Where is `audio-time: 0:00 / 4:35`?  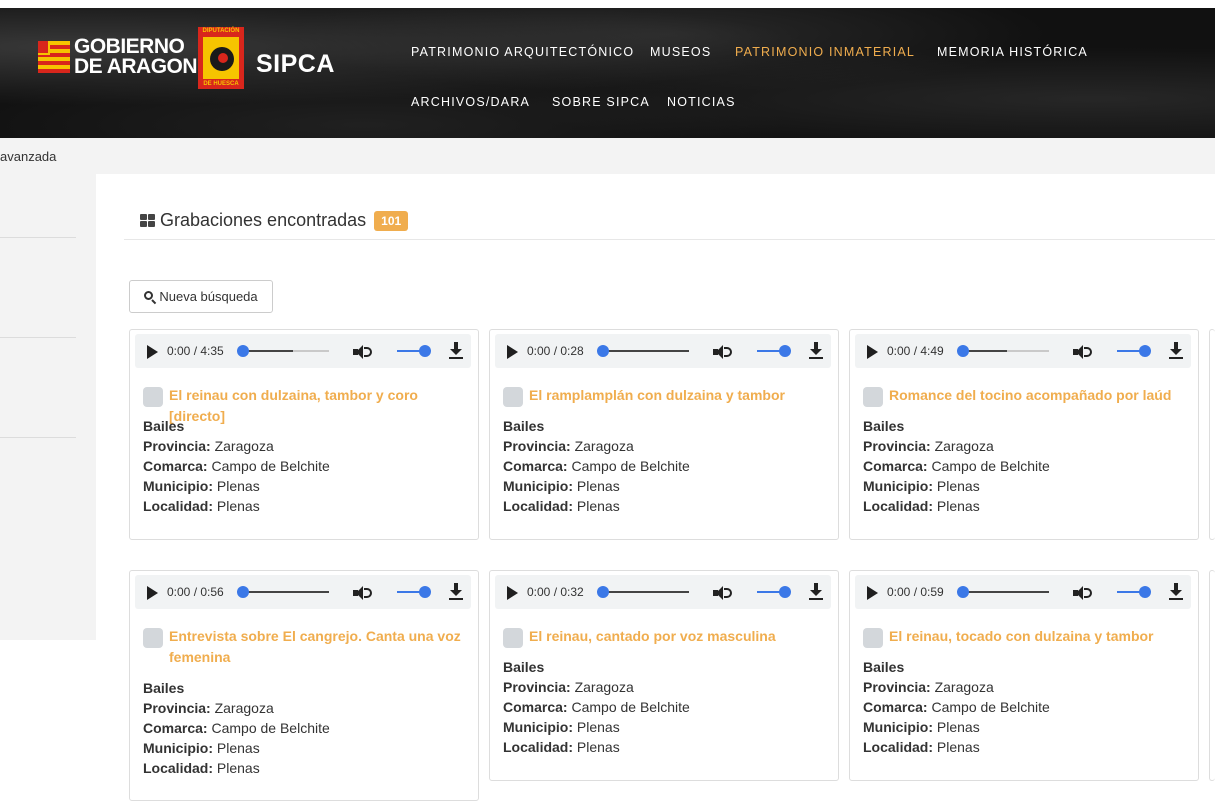
audio-time: 0:00 / 4:35 is located at coordinates (195, 351).